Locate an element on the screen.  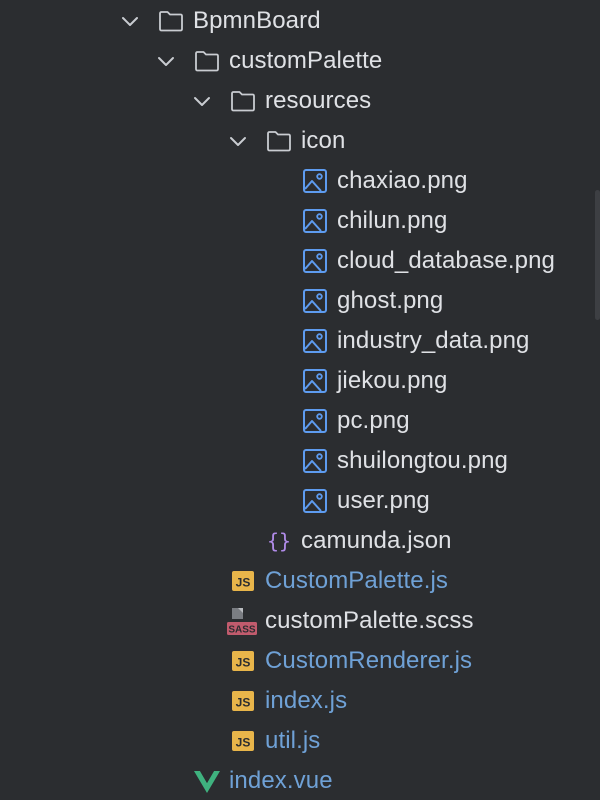
tree-file-row: jiekou.png is located at coordinates (300, 381).